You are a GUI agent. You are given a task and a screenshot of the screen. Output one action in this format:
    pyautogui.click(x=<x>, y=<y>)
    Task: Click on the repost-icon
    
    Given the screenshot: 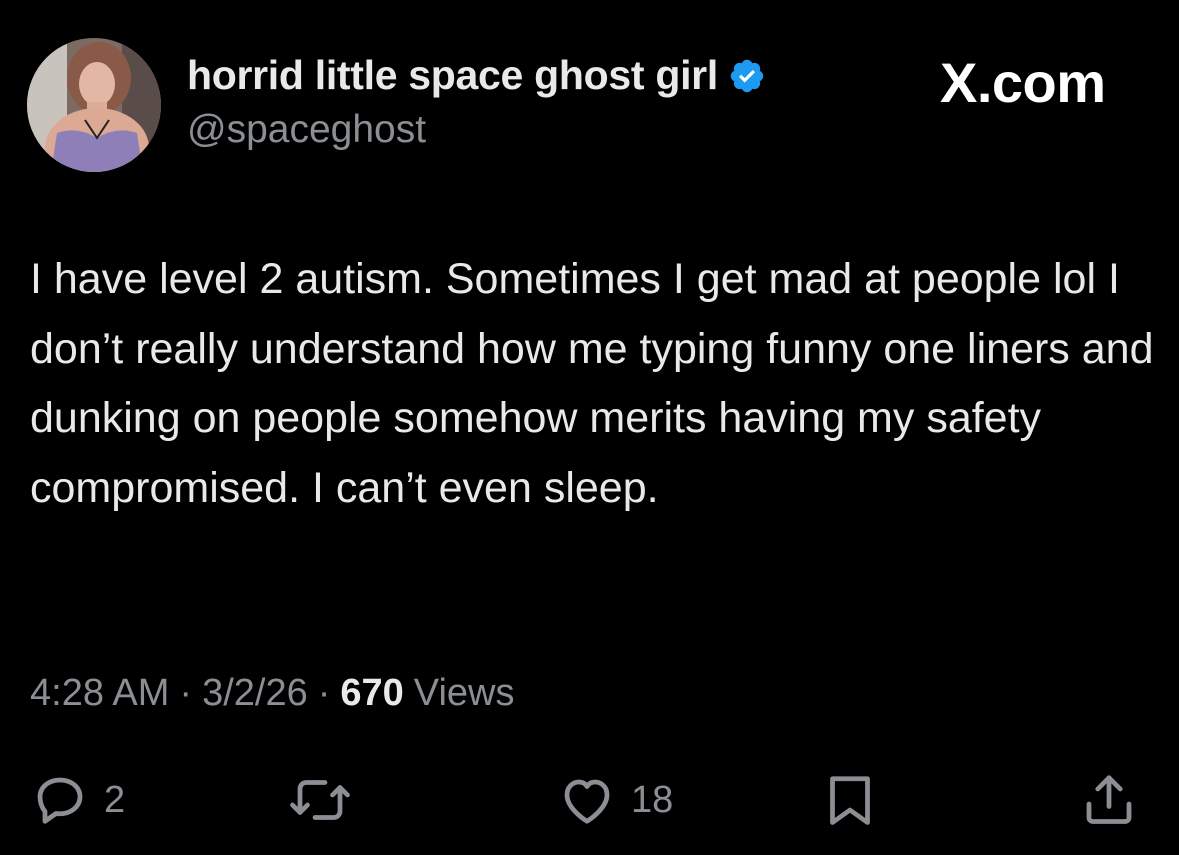 What is the action you would take?
    pyautogui.click(x=320, y=800)
    